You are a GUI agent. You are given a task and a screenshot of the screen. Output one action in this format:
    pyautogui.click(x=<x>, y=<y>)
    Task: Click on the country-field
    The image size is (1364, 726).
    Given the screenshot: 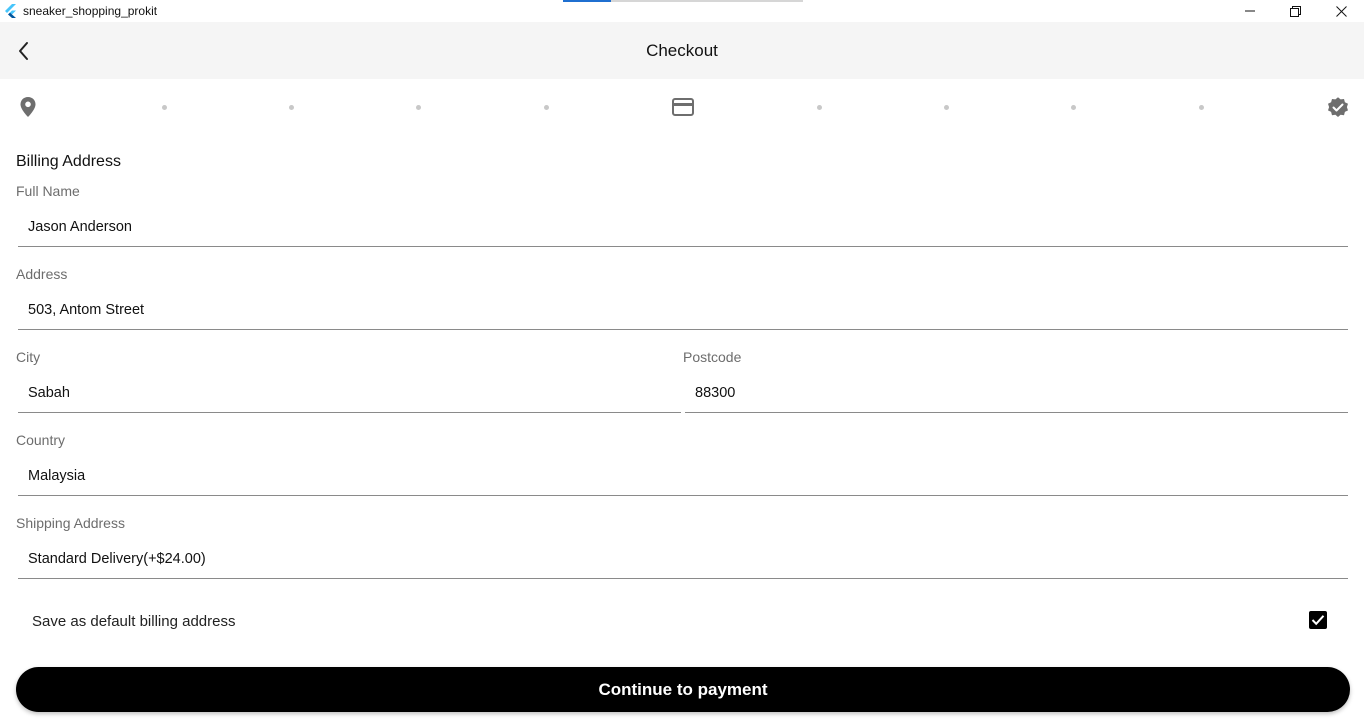 What is the action you would take?
    pyautogui.click(x=683, y=476)
    